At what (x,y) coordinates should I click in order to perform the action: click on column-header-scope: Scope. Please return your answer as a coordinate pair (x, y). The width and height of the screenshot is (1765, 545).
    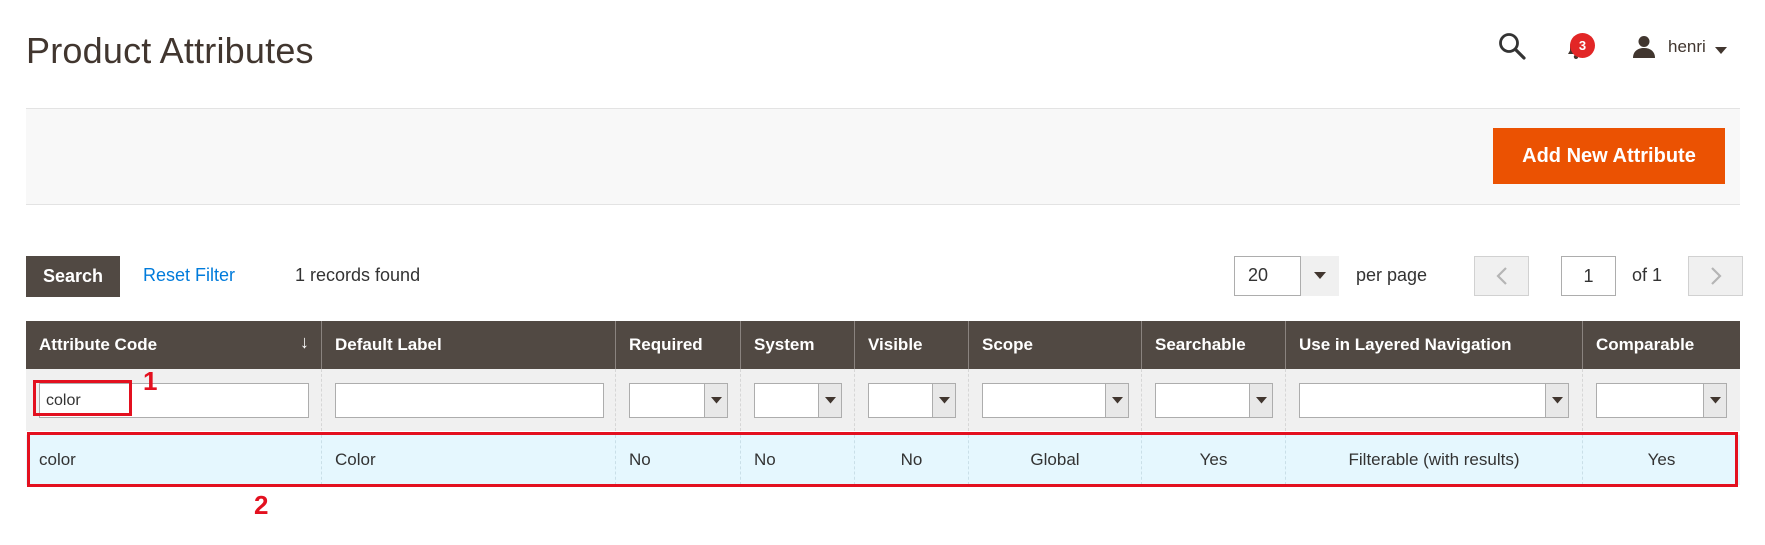
    Looking at the image, I should click on (1054, 345).